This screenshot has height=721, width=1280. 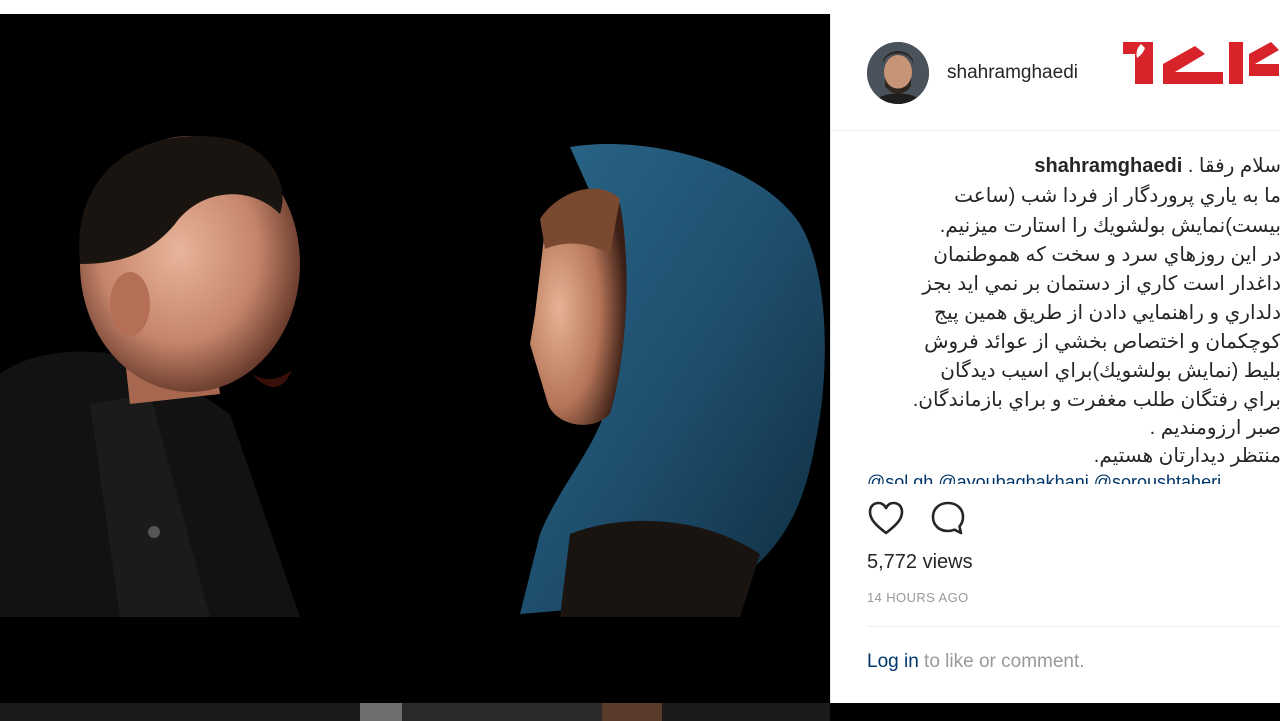 I want to click on caption-line: منتظر ديدارتان هستيم., so click(x=1186, y=456).